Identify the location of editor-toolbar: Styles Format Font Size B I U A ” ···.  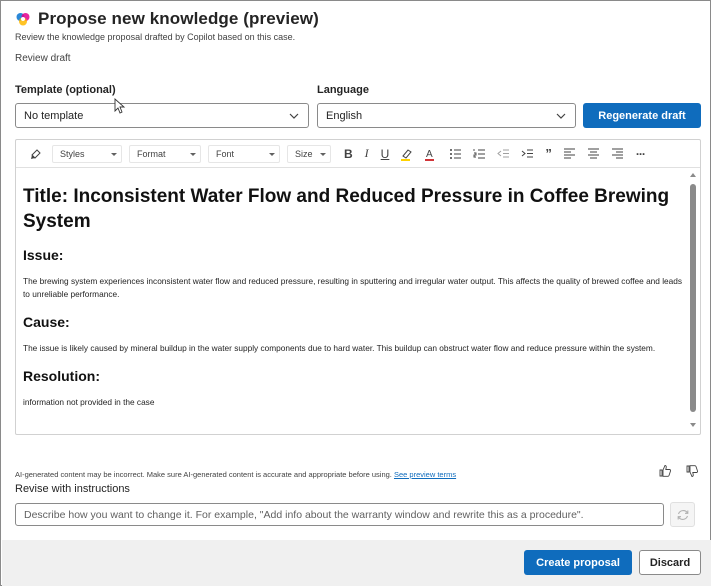
(358, 154).